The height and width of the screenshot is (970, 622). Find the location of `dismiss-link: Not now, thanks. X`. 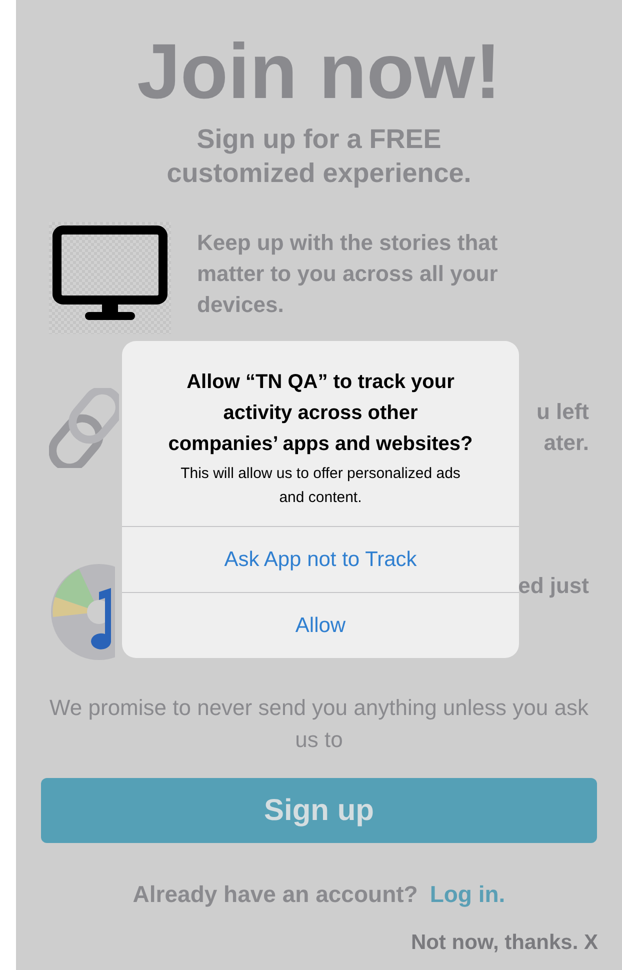

dismiss-link: Not now, thanks. X is located at coordinates (504, 943).